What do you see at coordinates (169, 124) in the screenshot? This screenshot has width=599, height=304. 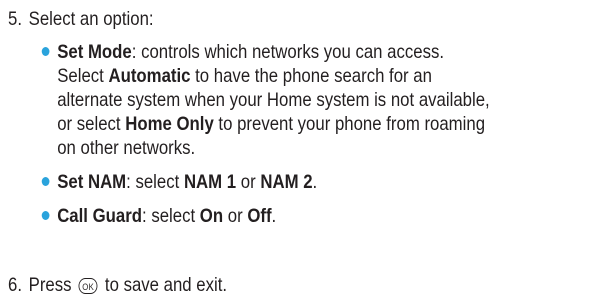 I see `option-keyword: Home Only` at bounding box center [169, 124].